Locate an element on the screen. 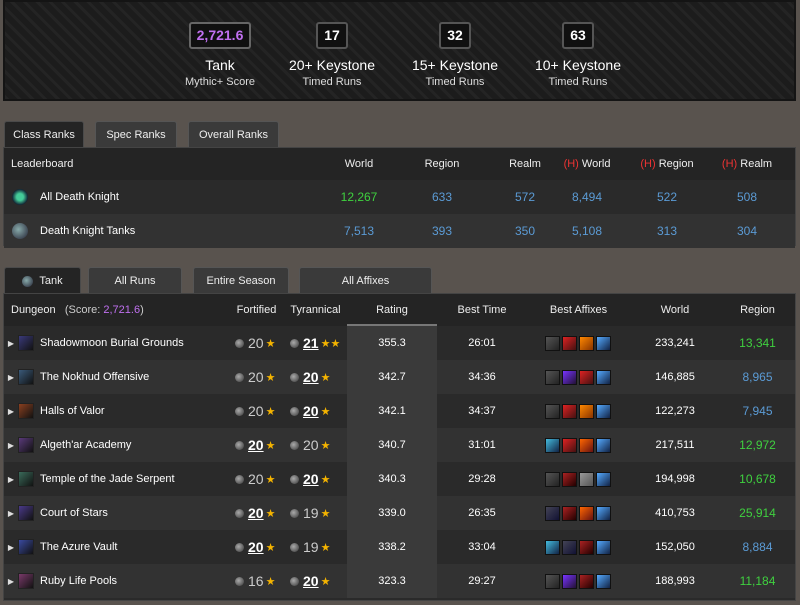 This screenshot has height=605, width=800. col-rating: Rating is located at coordinates (392, 310).